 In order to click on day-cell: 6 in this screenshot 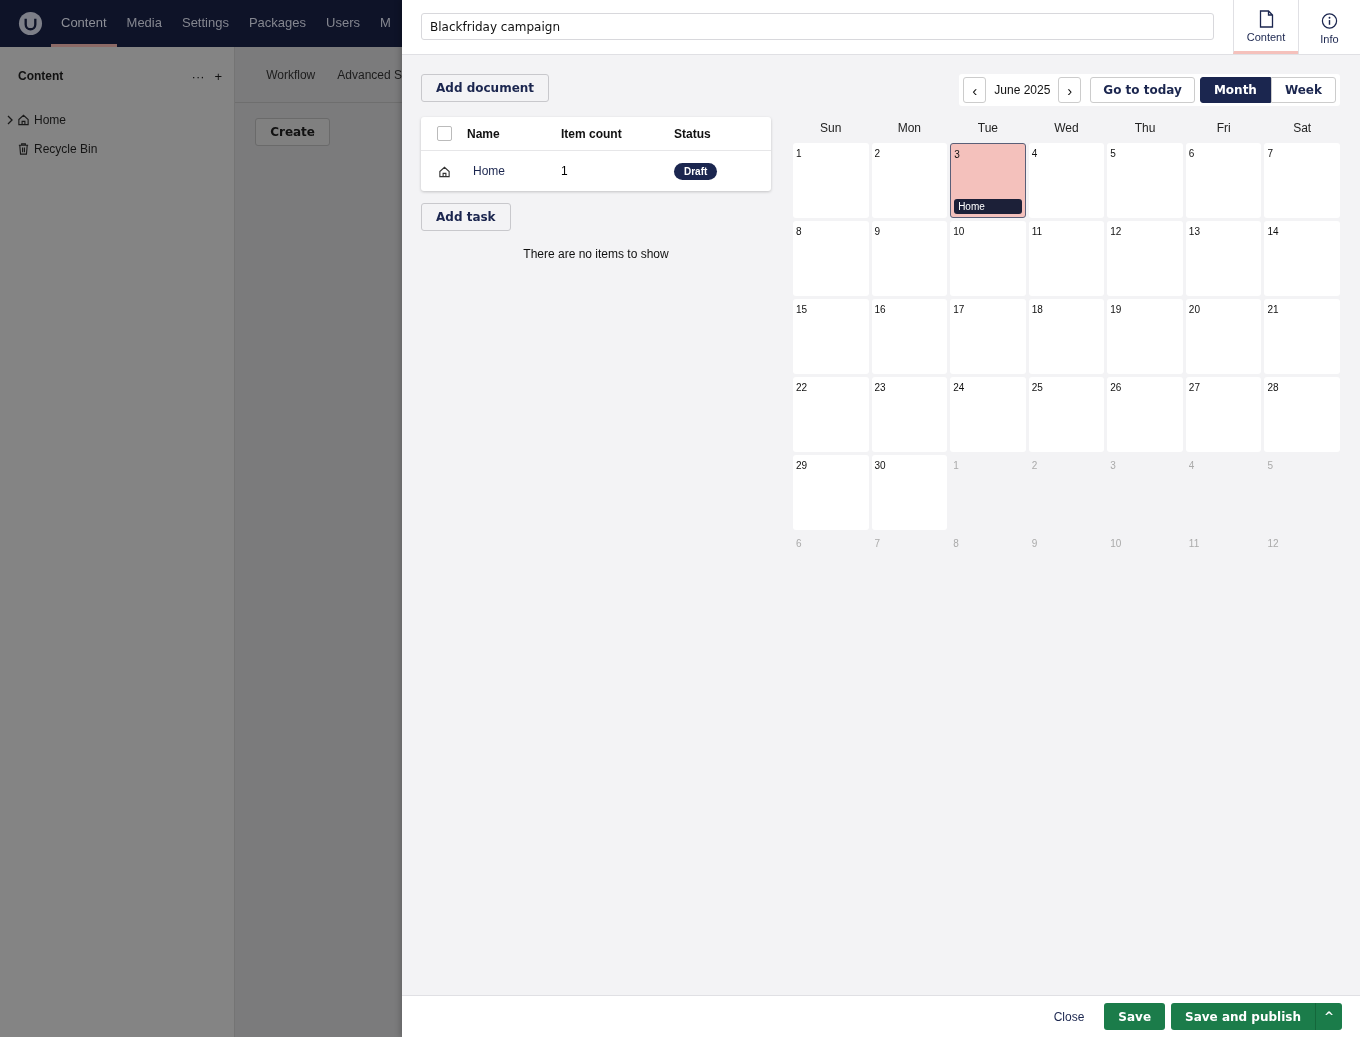, I will do `click(1223, 180)`.